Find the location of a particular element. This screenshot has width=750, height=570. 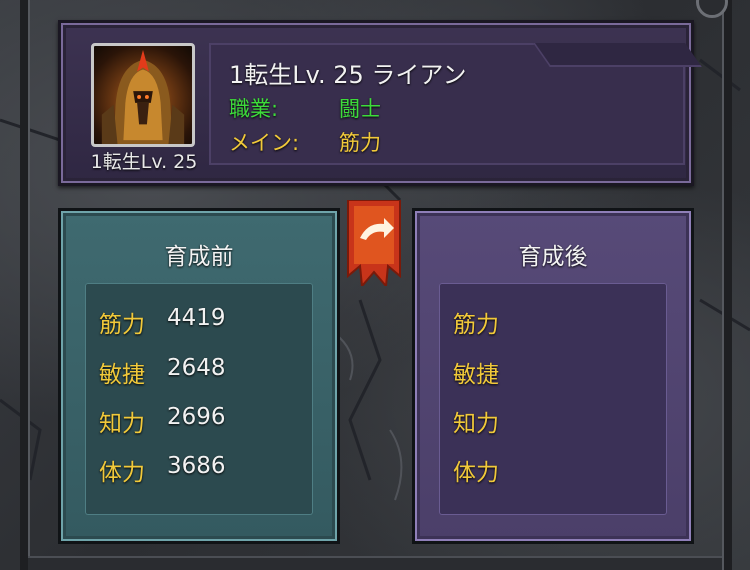

stat-value: 2648 is located at coordinates (196, 368).